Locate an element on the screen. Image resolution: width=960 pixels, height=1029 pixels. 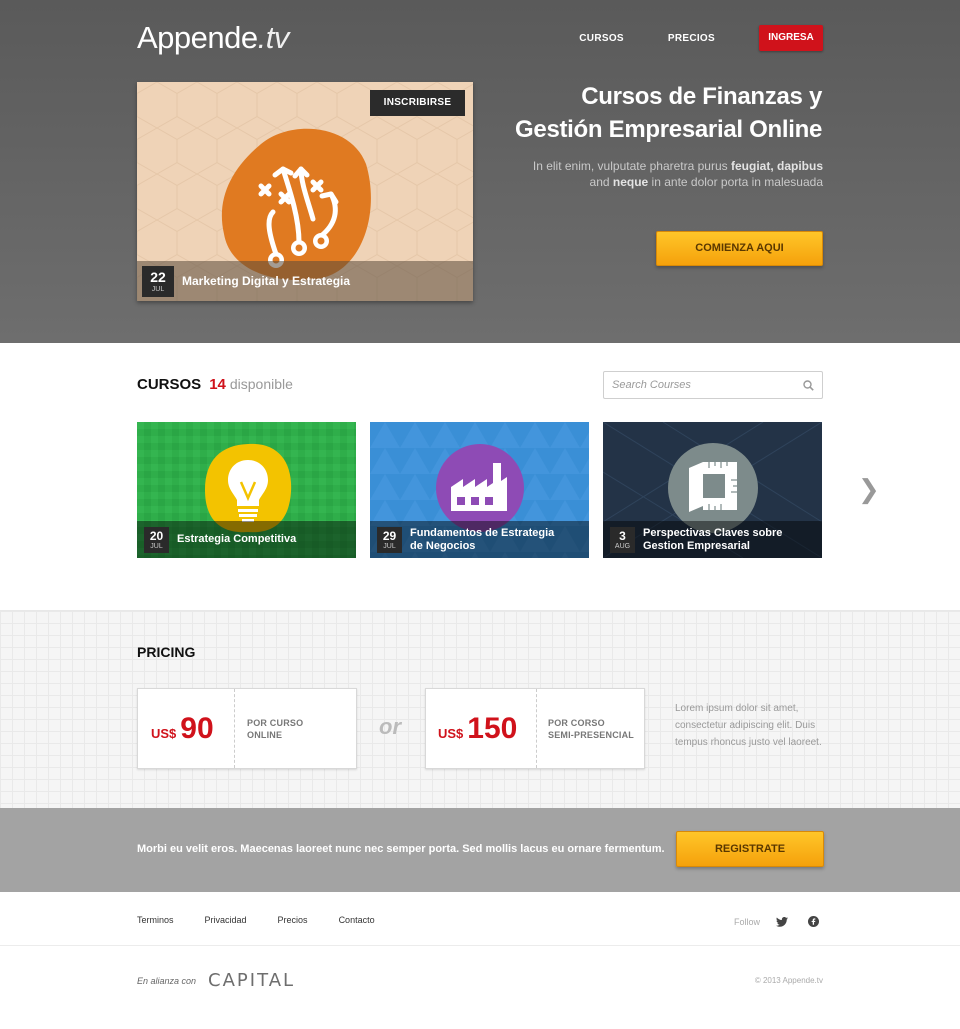
course-title-line1: Fundamentos de Estrategia is located at coordinates (482, 532).